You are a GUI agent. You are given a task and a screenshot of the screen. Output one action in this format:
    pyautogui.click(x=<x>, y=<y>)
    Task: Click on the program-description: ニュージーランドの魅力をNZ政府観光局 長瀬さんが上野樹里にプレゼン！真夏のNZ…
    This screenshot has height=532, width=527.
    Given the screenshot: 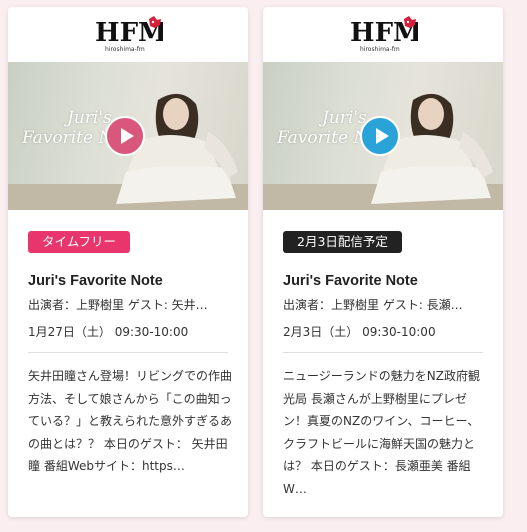 What is the action you would take?
    pyautogui.click(x=381, y=432)
    